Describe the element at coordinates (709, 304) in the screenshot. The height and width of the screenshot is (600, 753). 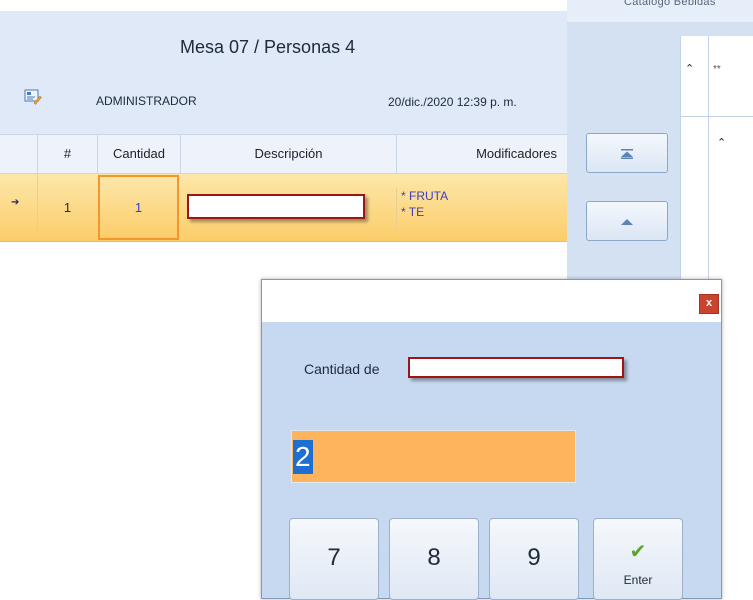
I see `close-button: x` at that location.